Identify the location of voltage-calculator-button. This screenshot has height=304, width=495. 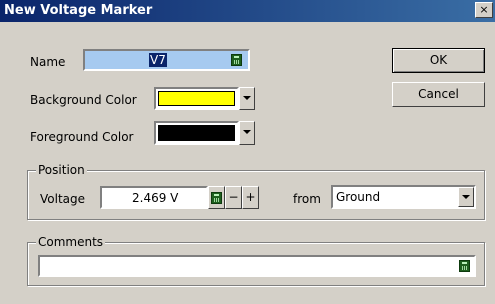
(216, 197).